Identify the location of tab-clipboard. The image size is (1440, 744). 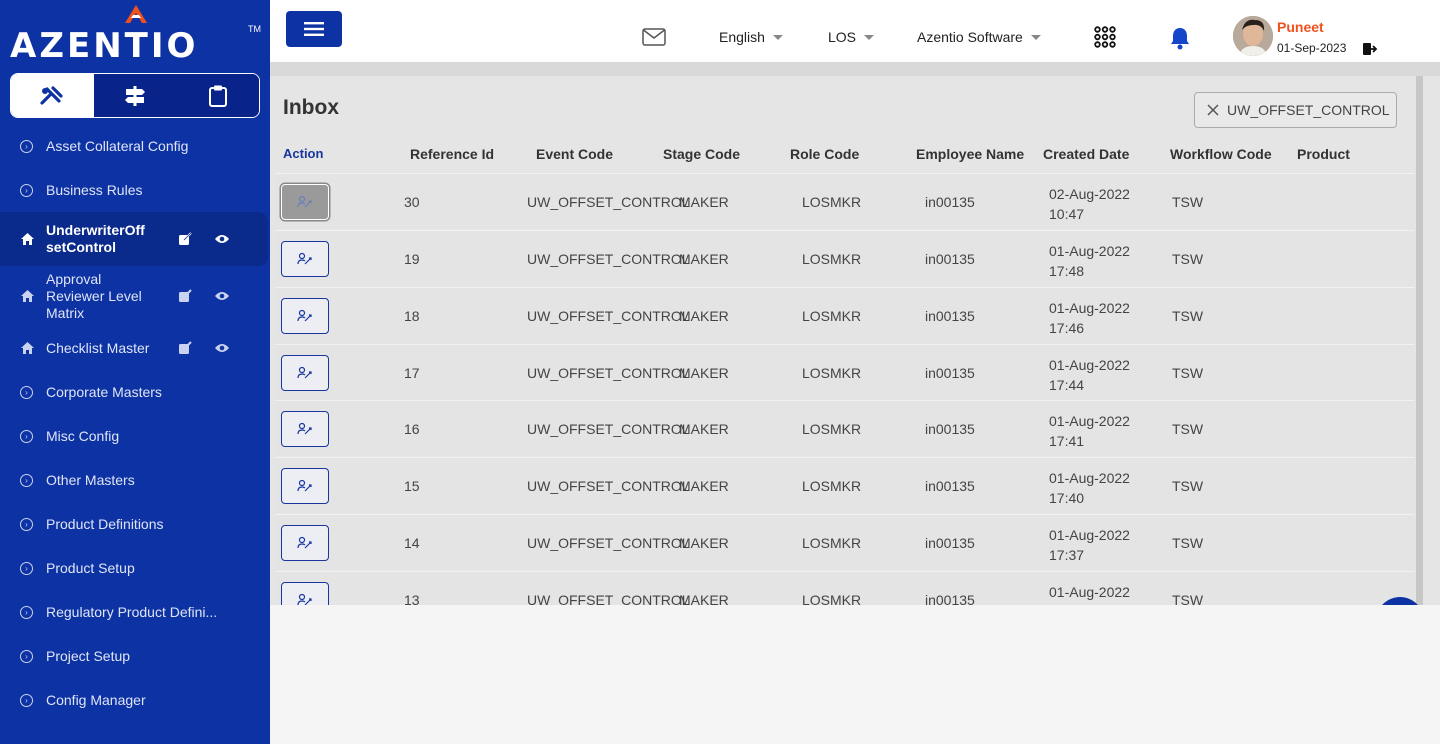
(217, 95).